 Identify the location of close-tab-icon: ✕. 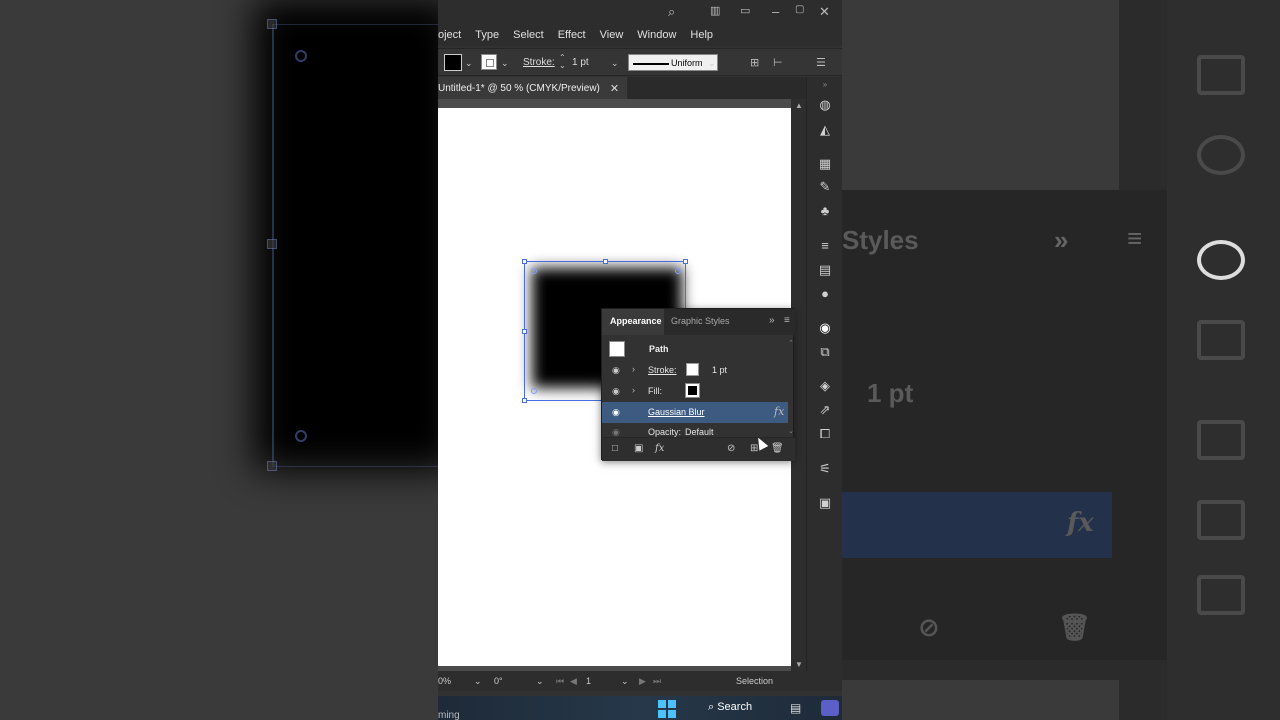
(614, 88).